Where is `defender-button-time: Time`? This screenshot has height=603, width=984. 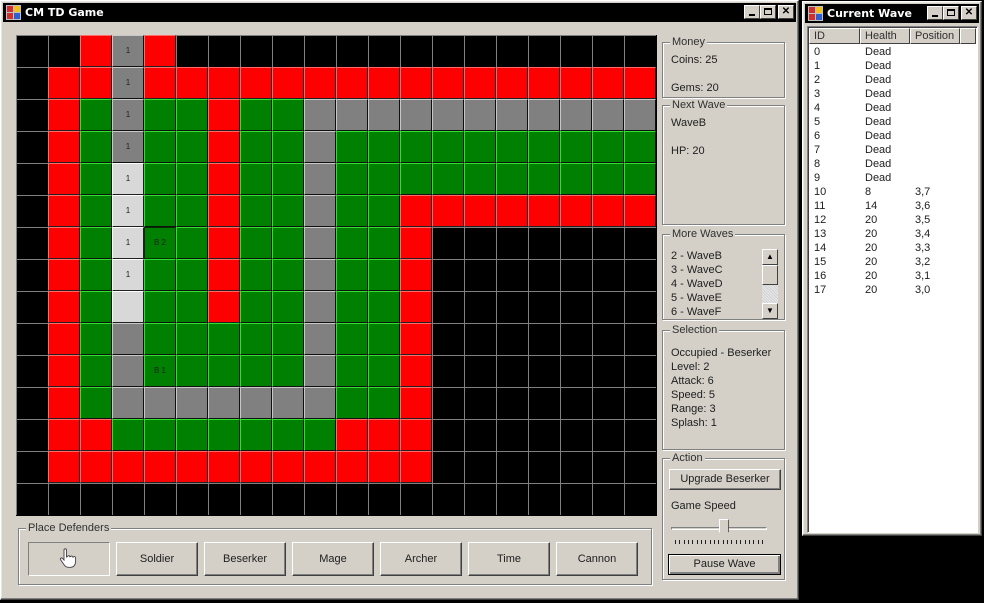
defender-button-time: Time is located at coordinates (509, 559).